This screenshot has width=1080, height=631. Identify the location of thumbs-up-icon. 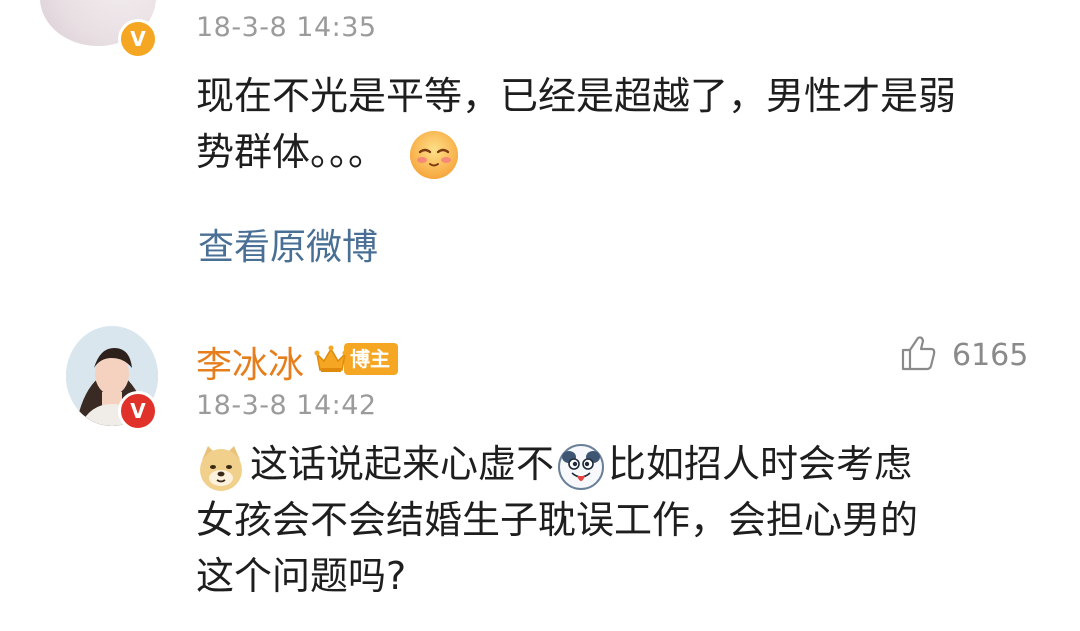
(918, 355).